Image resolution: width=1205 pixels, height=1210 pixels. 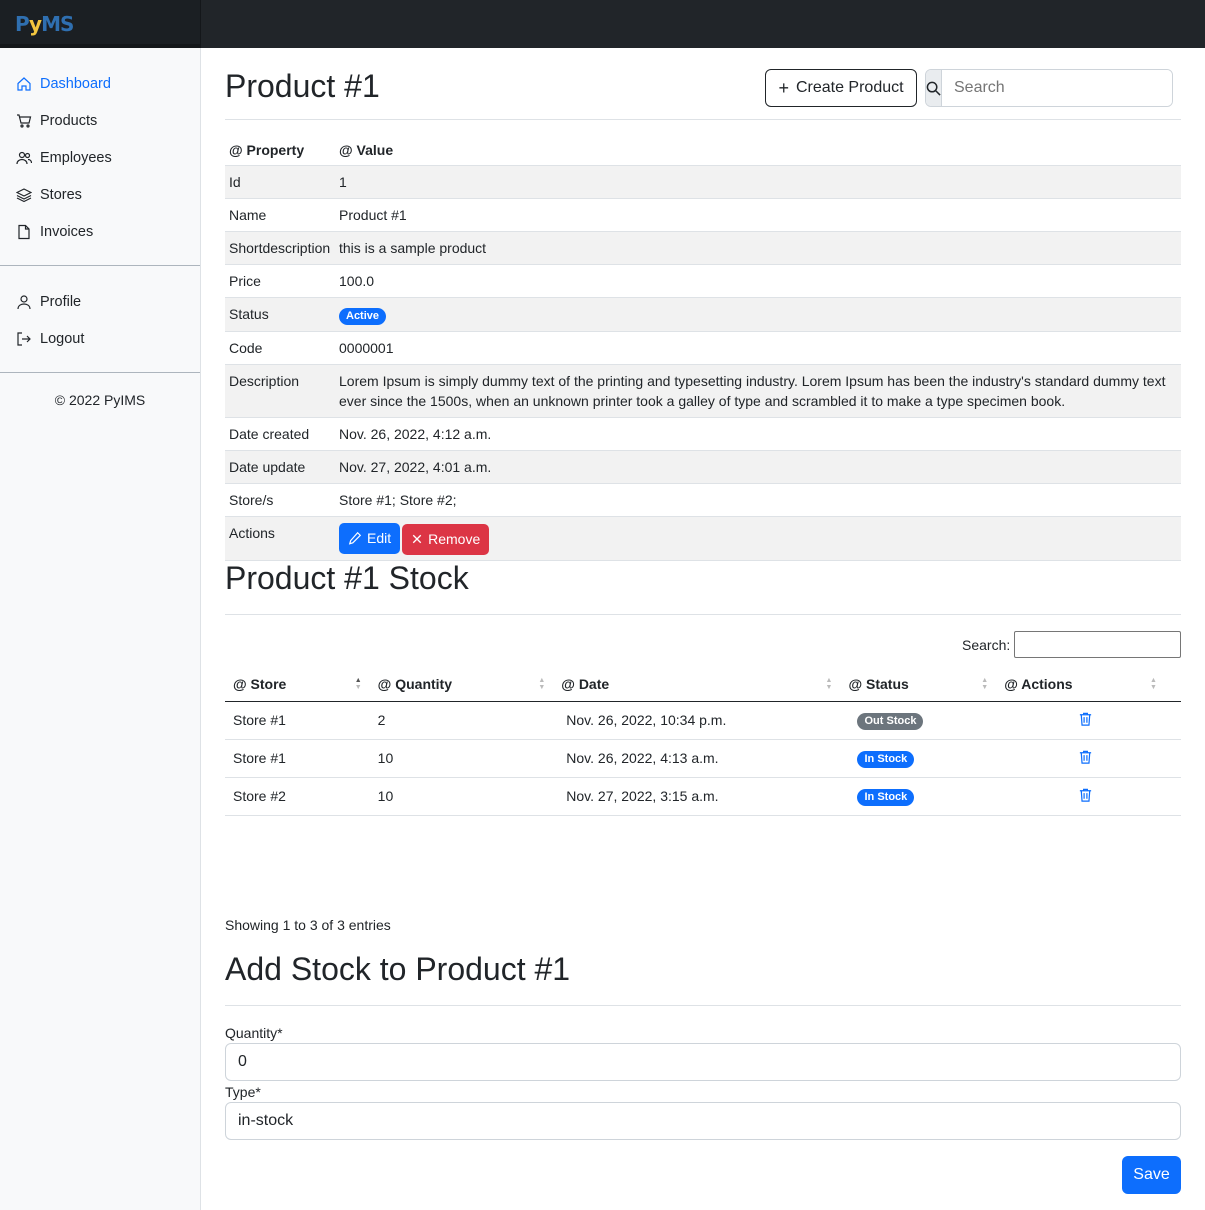 What do you see at coordinates (24, 232) in the screenshot?
I see `file-icon` at bounding box center [24, 232].